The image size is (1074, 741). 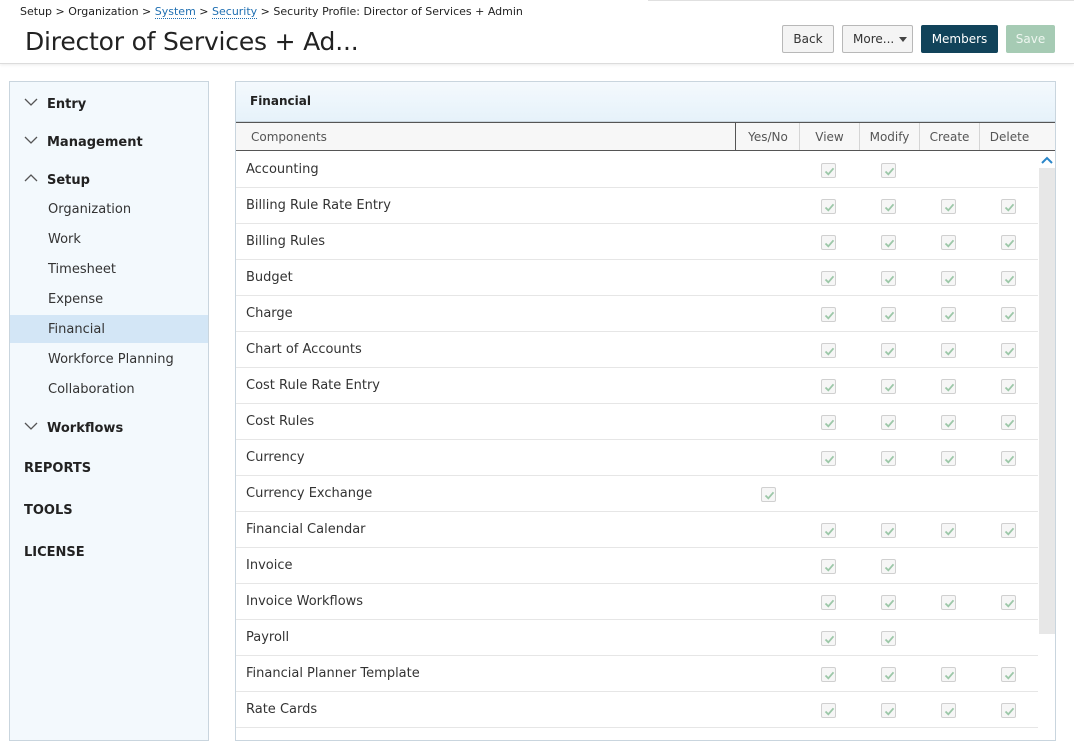 What do you see at coordinates (1047, 160) in the screenshot?
I see `scroll-up-icon` at bounding box center [1047, 160].